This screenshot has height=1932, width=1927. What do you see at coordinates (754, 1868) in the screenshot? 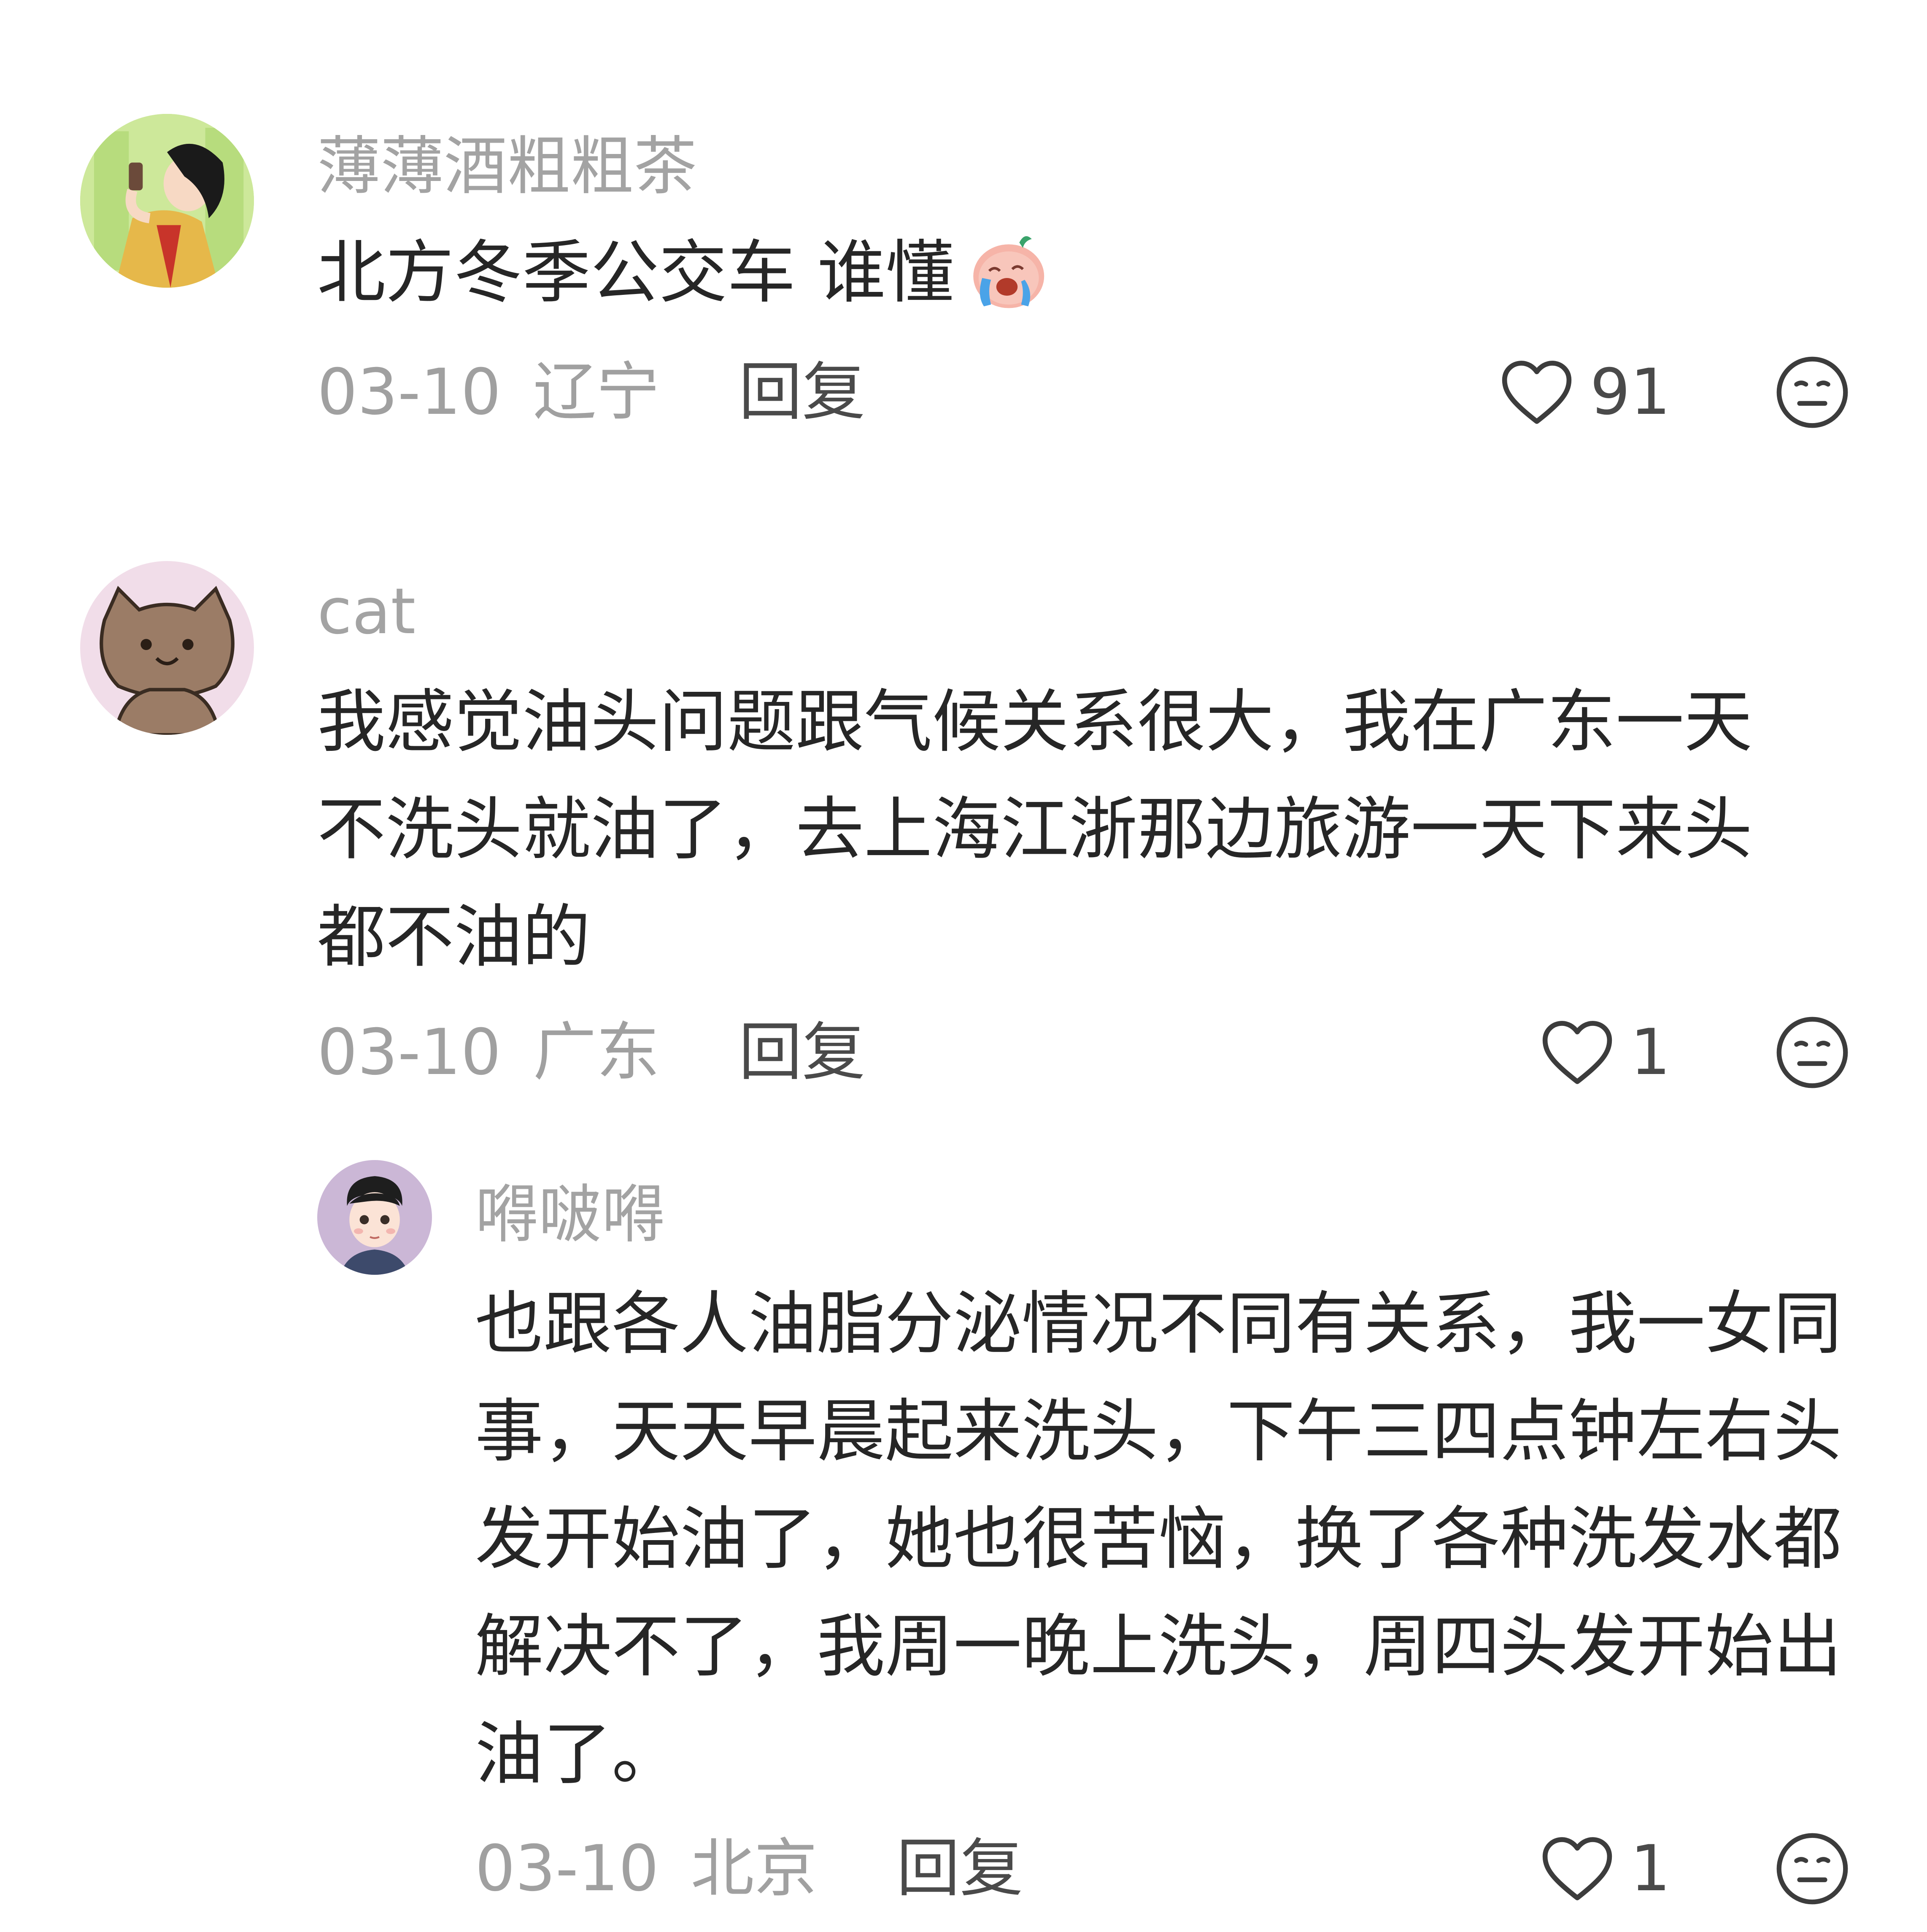
I see `comment-location: 北京` at bounding box center [754, 1868].